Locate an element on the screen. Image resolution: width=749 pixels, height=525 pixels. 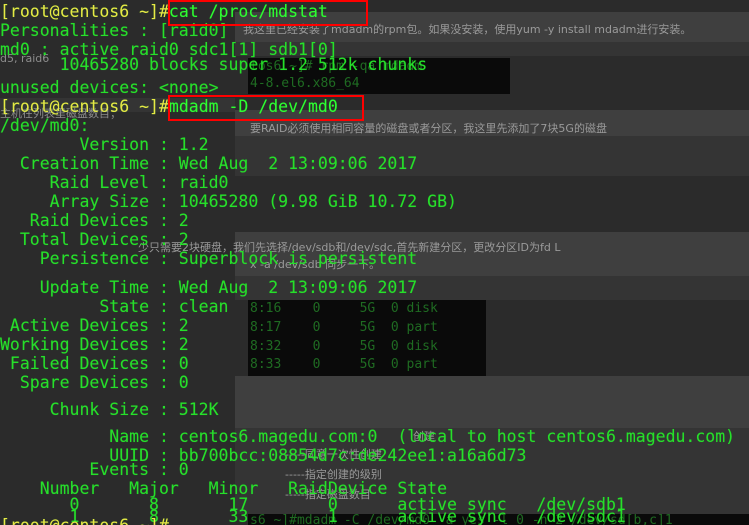
embedded-terminal-line: 8:17 0 5G 0 part is located at coordinates (344, 327).